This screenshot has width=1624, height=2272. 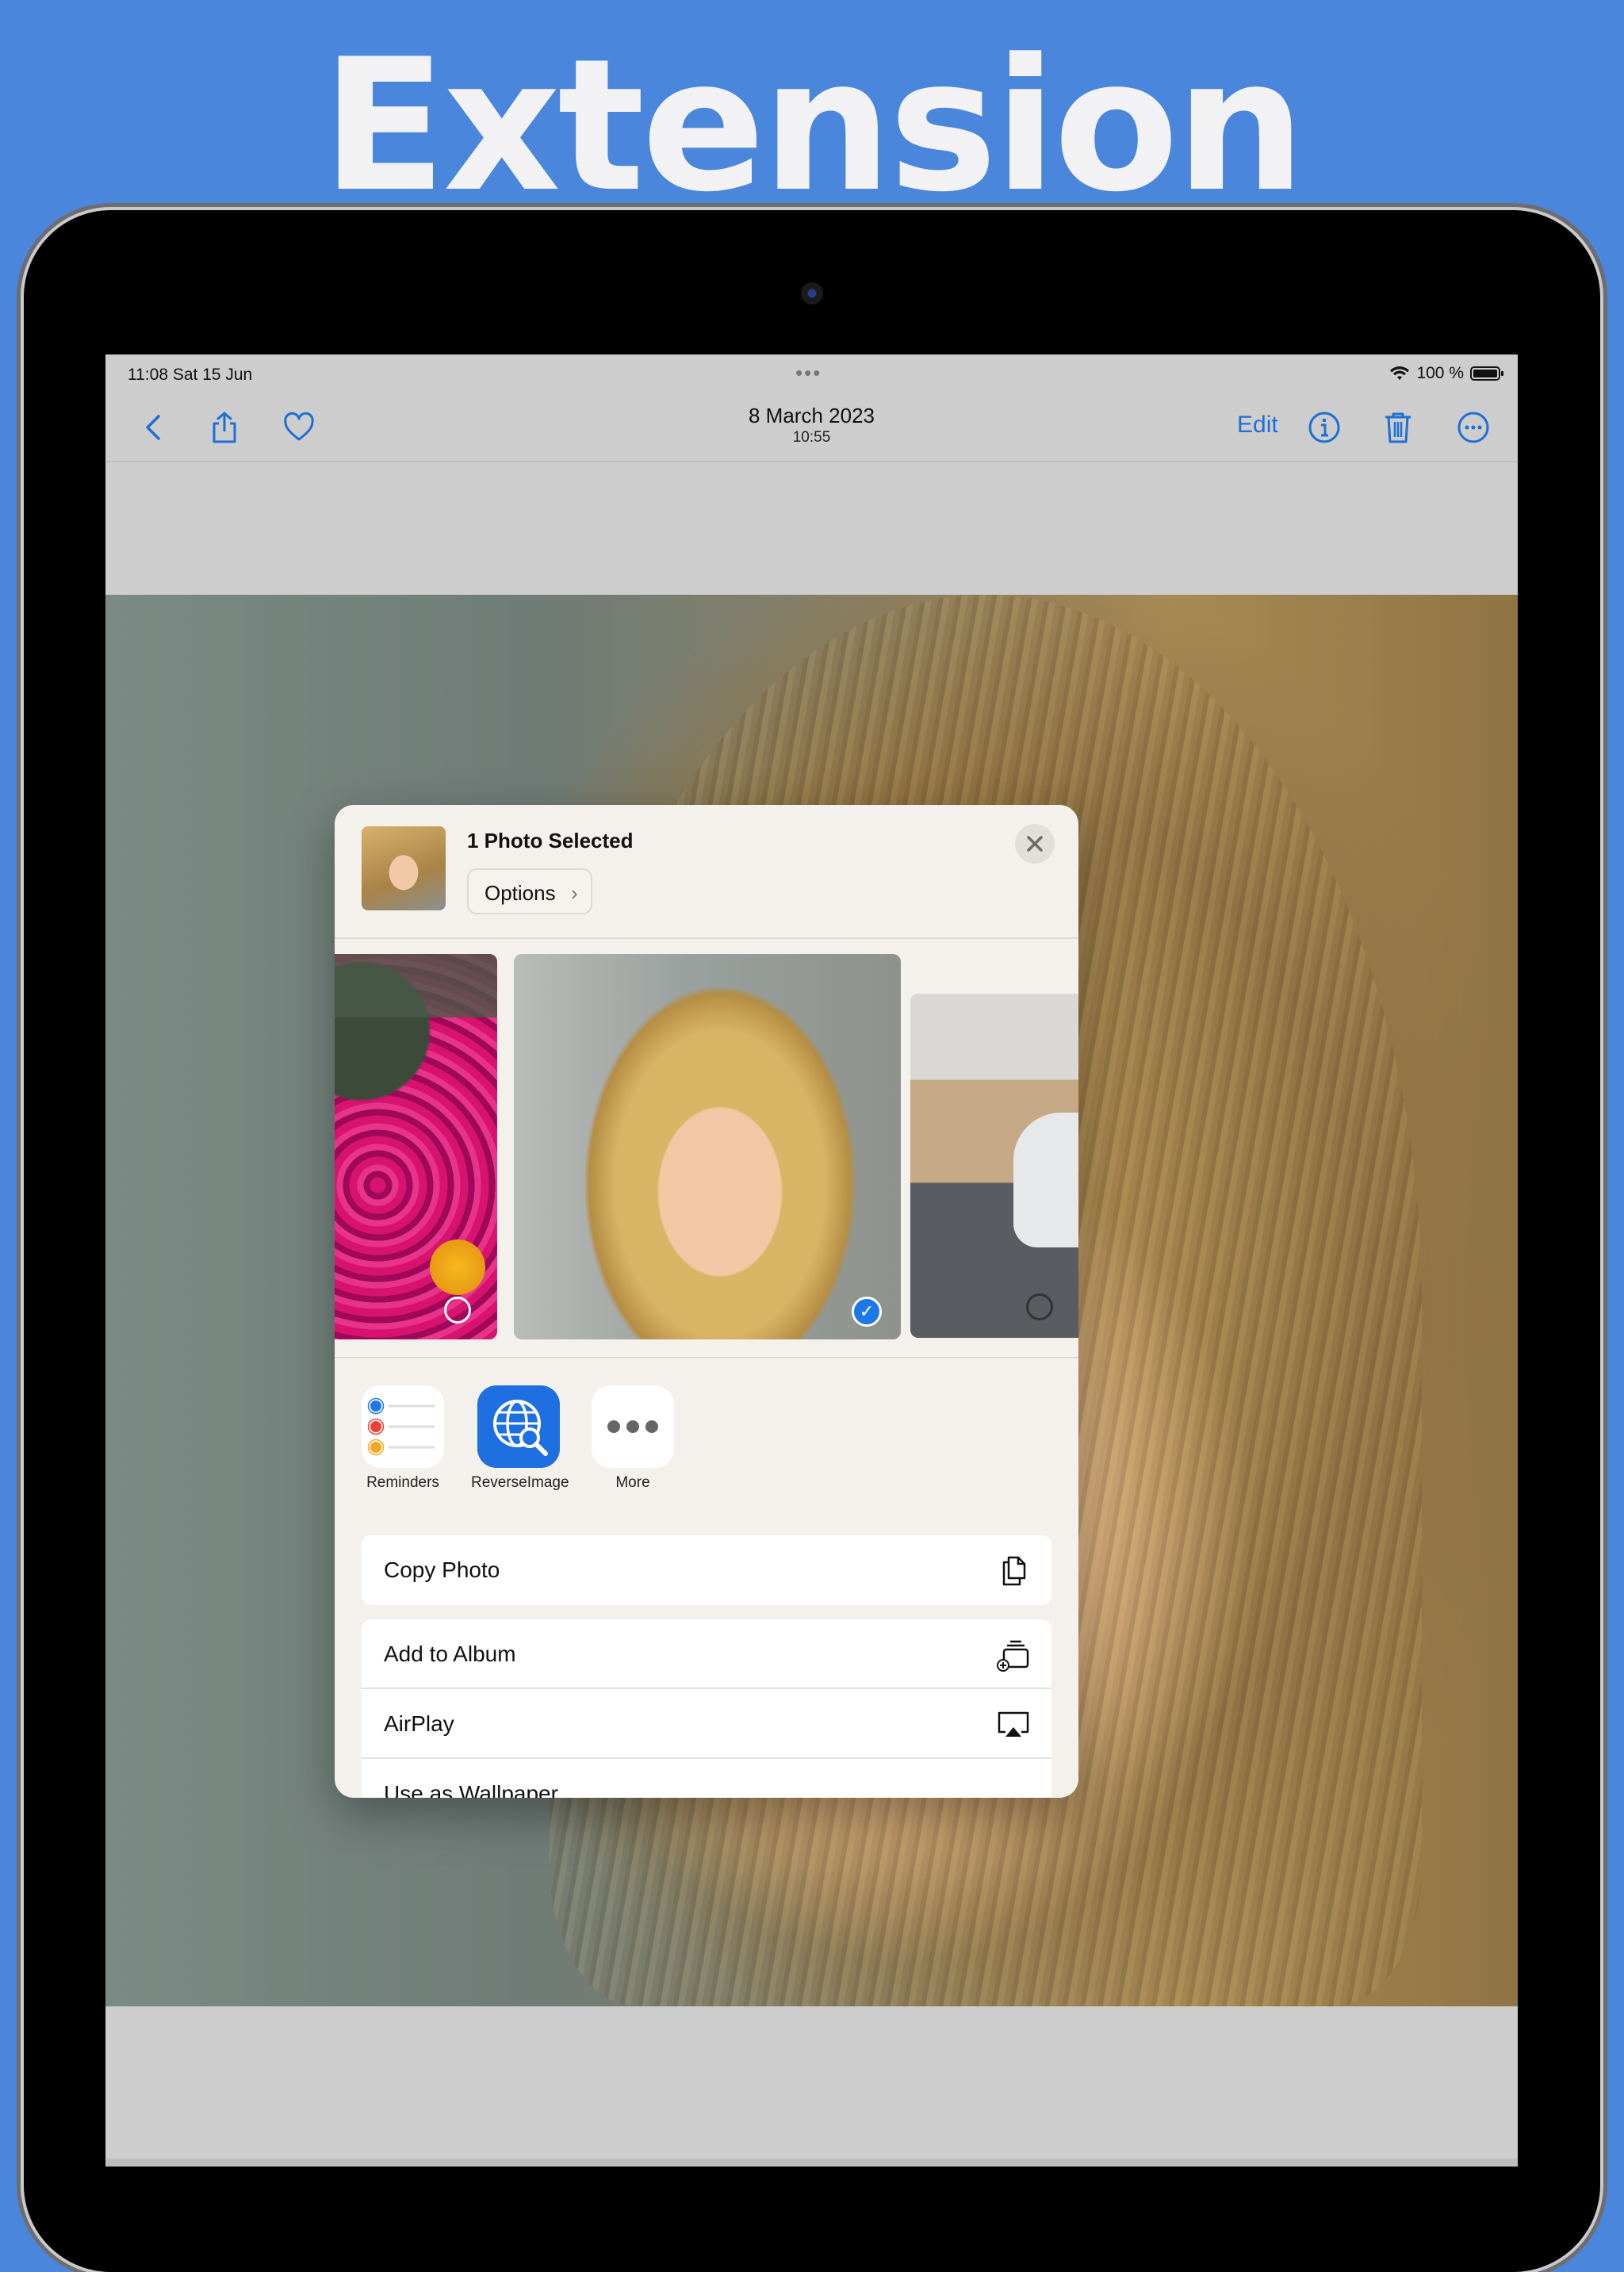 I want to click on status-bar: 11:08 Sat 15 Jun ••• 100 %, so click(x=811, y=374).